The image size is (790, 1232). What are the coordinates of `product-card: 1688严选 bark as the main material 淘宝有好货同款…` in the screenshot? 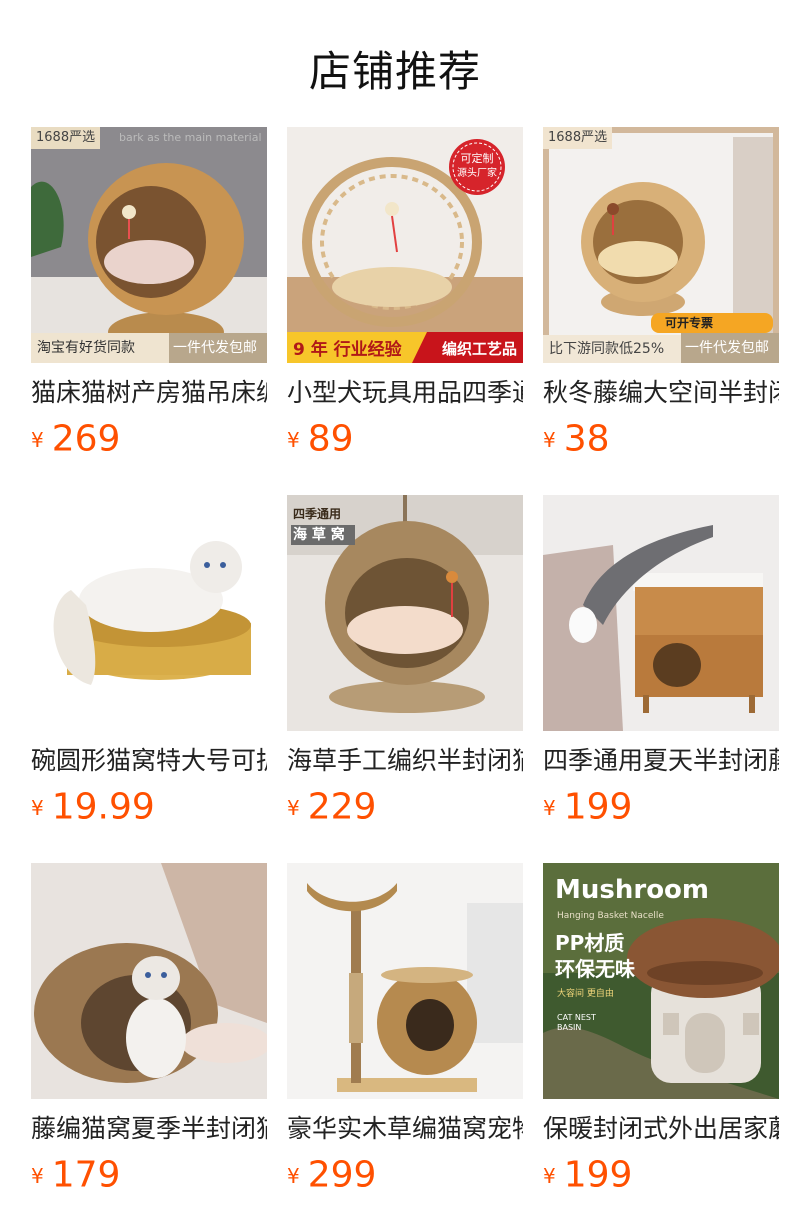 It's located at (149, 293).